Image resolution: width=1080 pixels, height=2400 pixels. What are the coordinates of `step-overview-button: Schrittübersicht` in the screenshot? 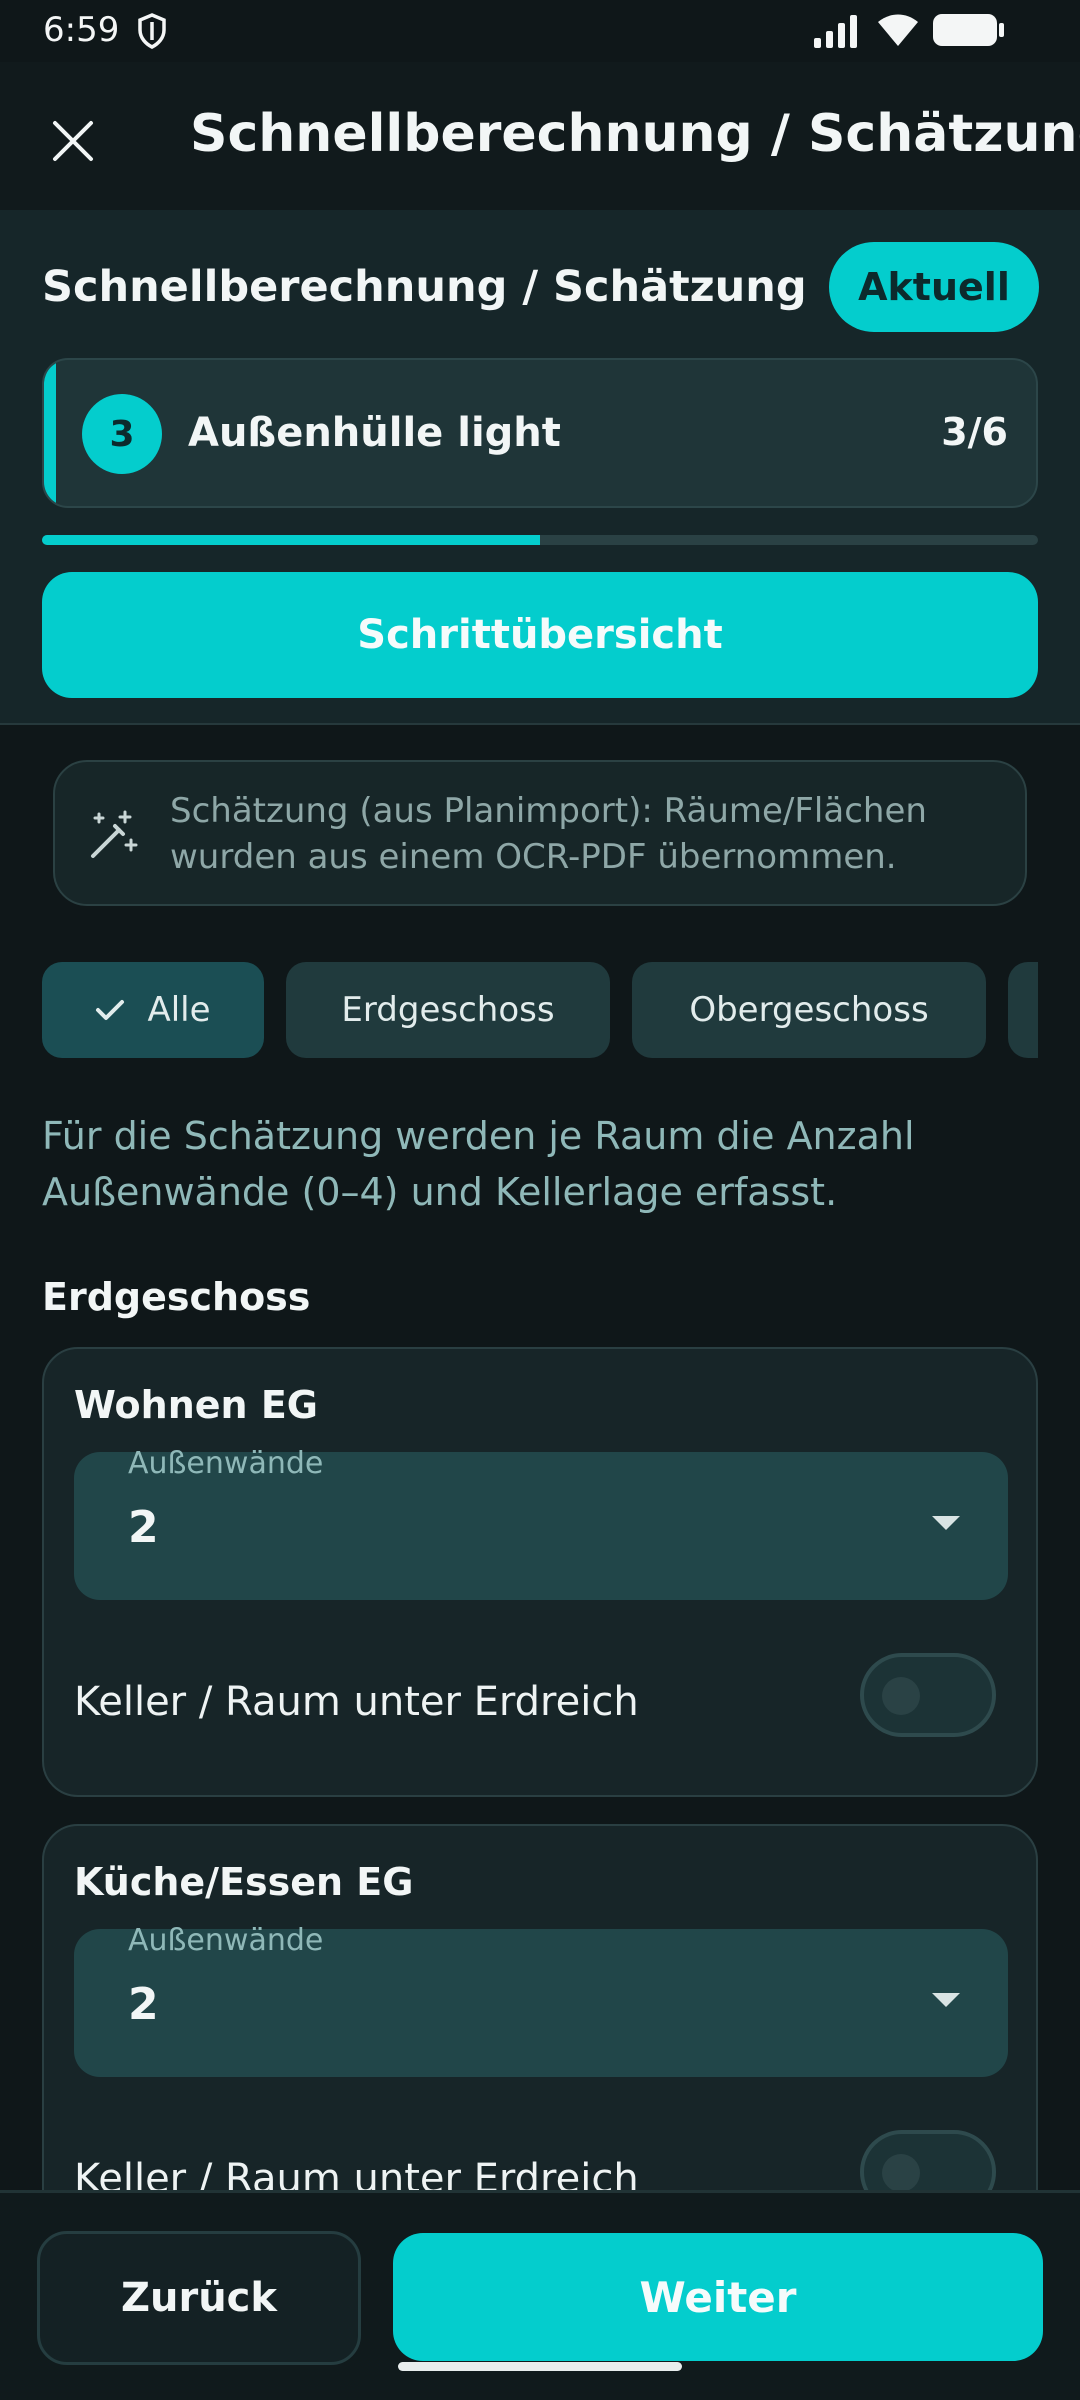 It's located at (540, 635).